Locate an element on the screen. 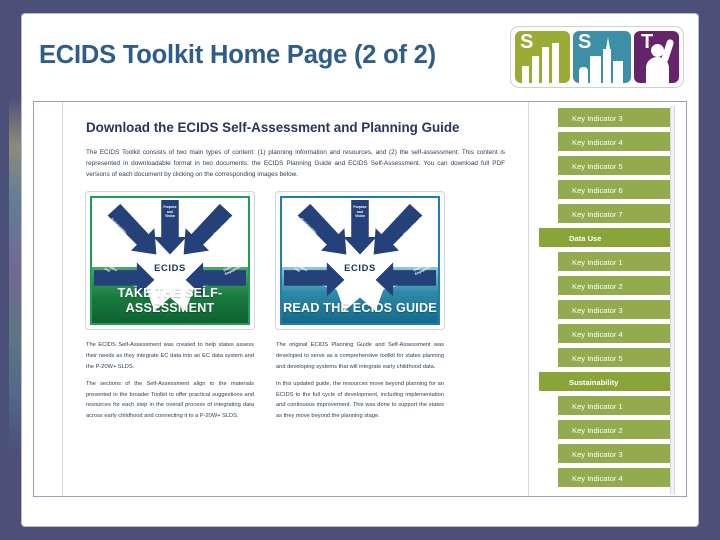 This screenshot has height=540, width=720. sidebar-section-data-use: Data Use is located at coordinates (605, 237).